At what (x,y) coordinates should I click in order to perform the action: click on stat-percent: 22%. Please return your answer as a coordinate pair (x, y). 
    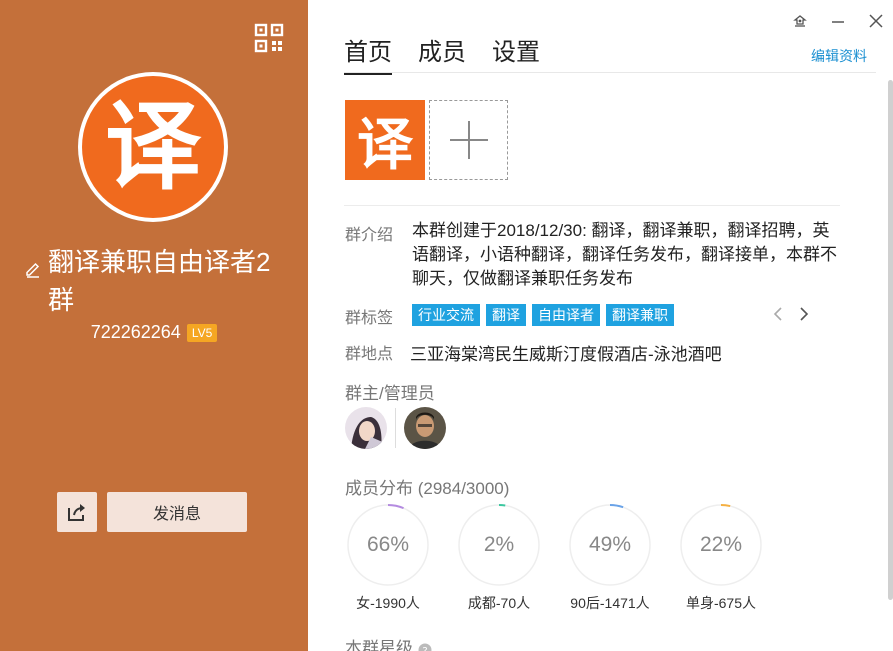
    Looking at the image, I should click on (721, 544).